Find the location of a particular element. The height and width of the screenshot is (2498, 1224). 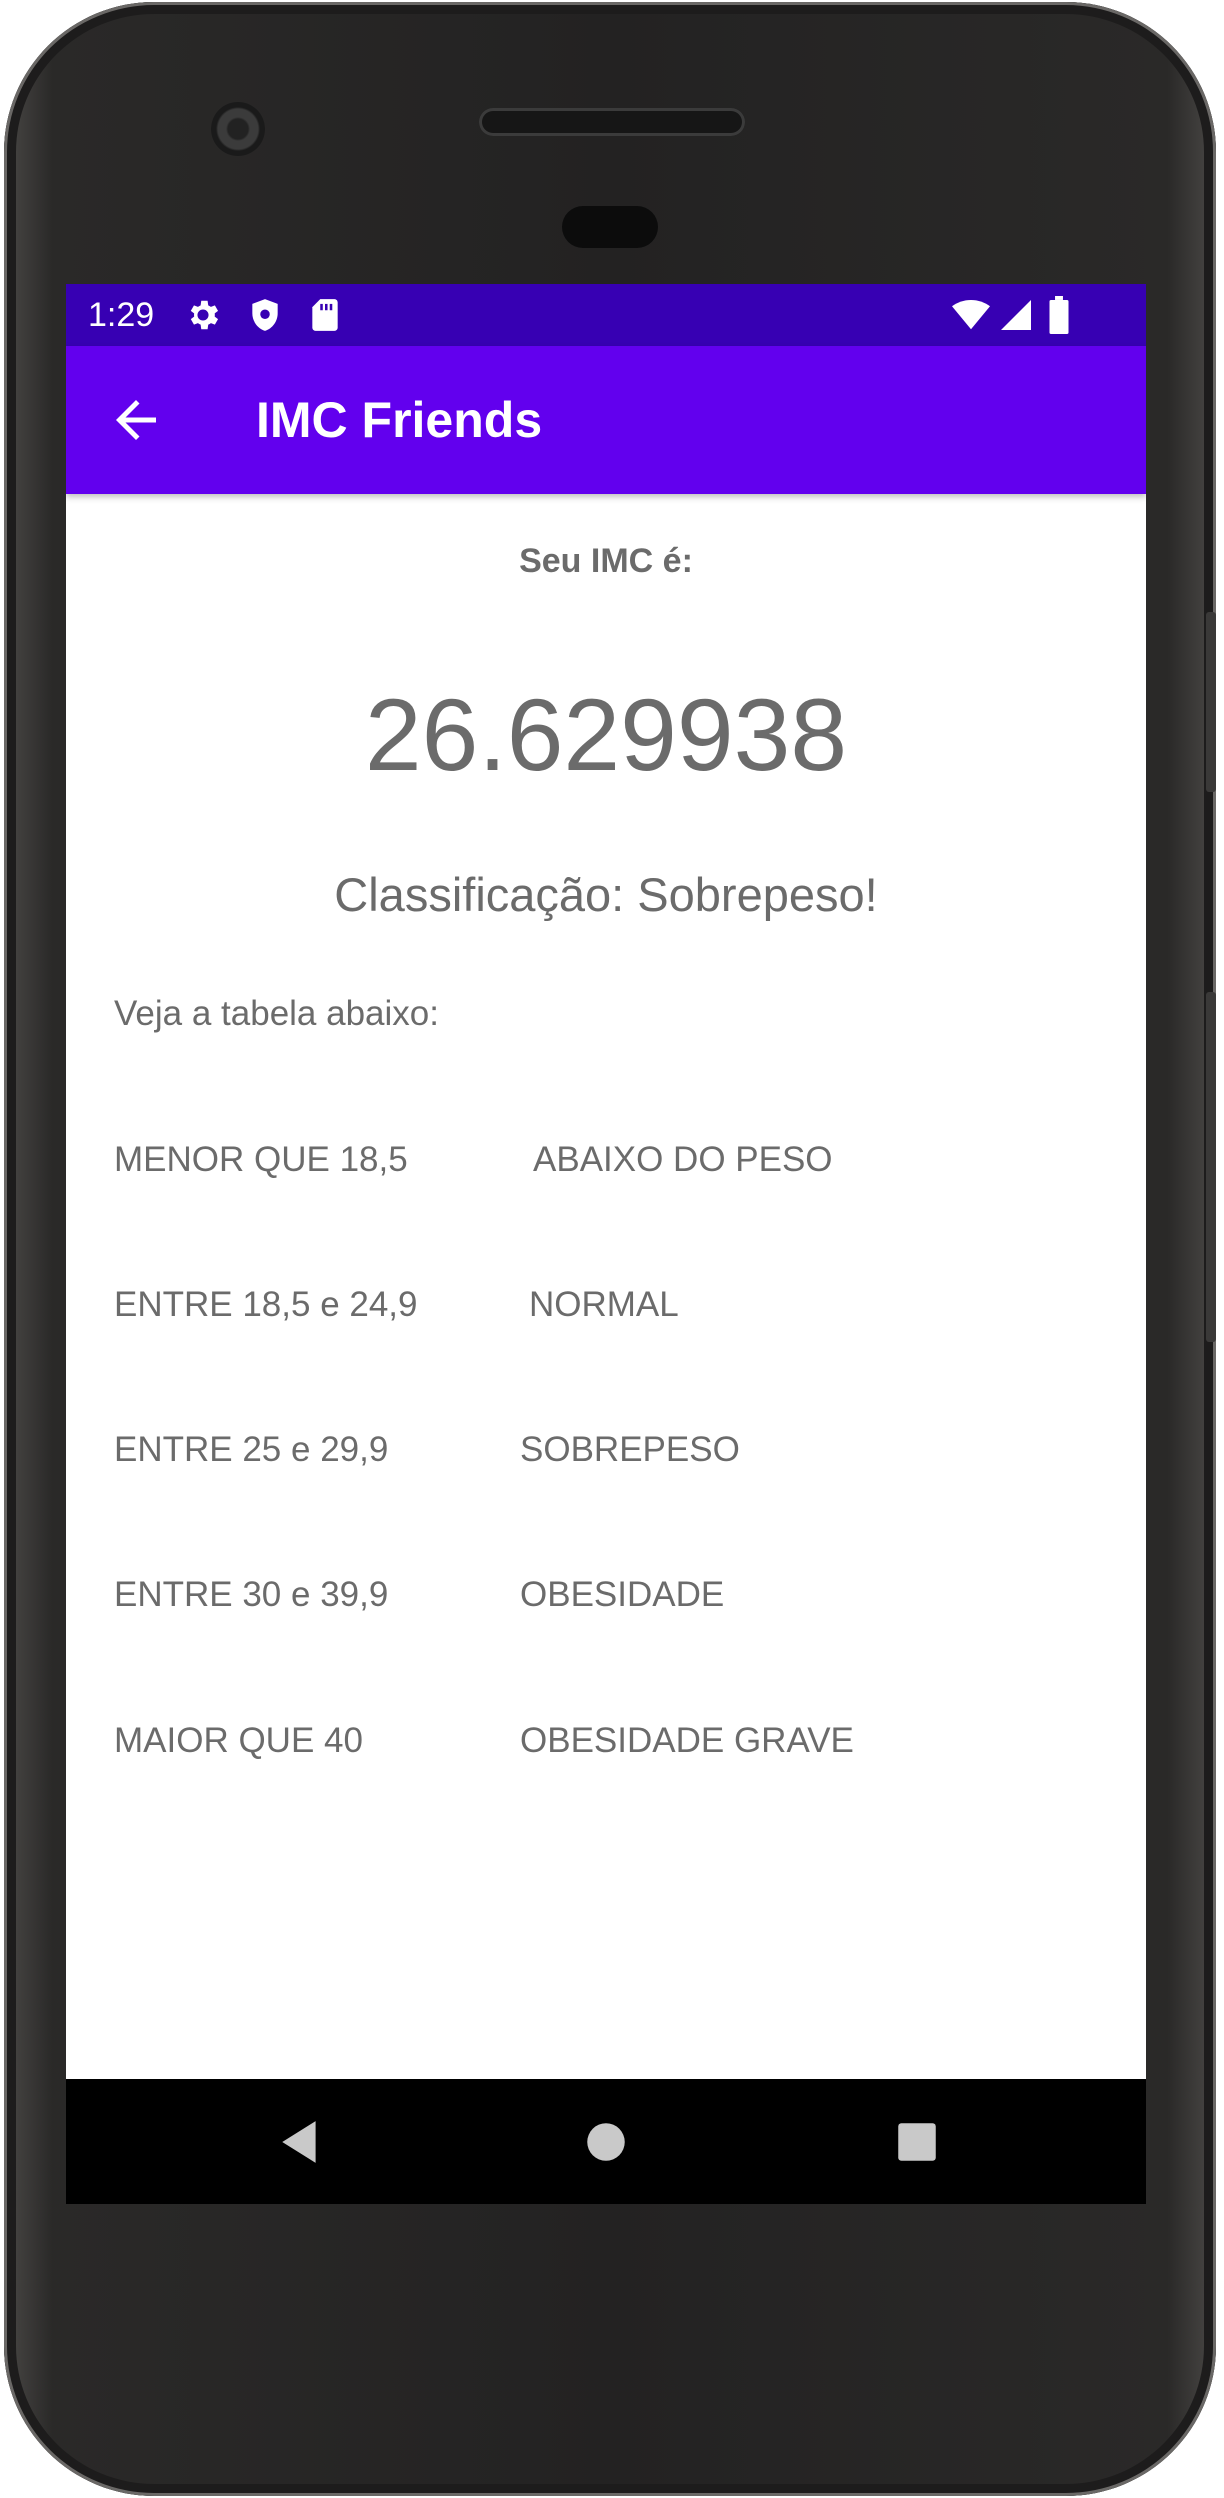

app-bar: IMC Friends is located at coordinates (606, 420).